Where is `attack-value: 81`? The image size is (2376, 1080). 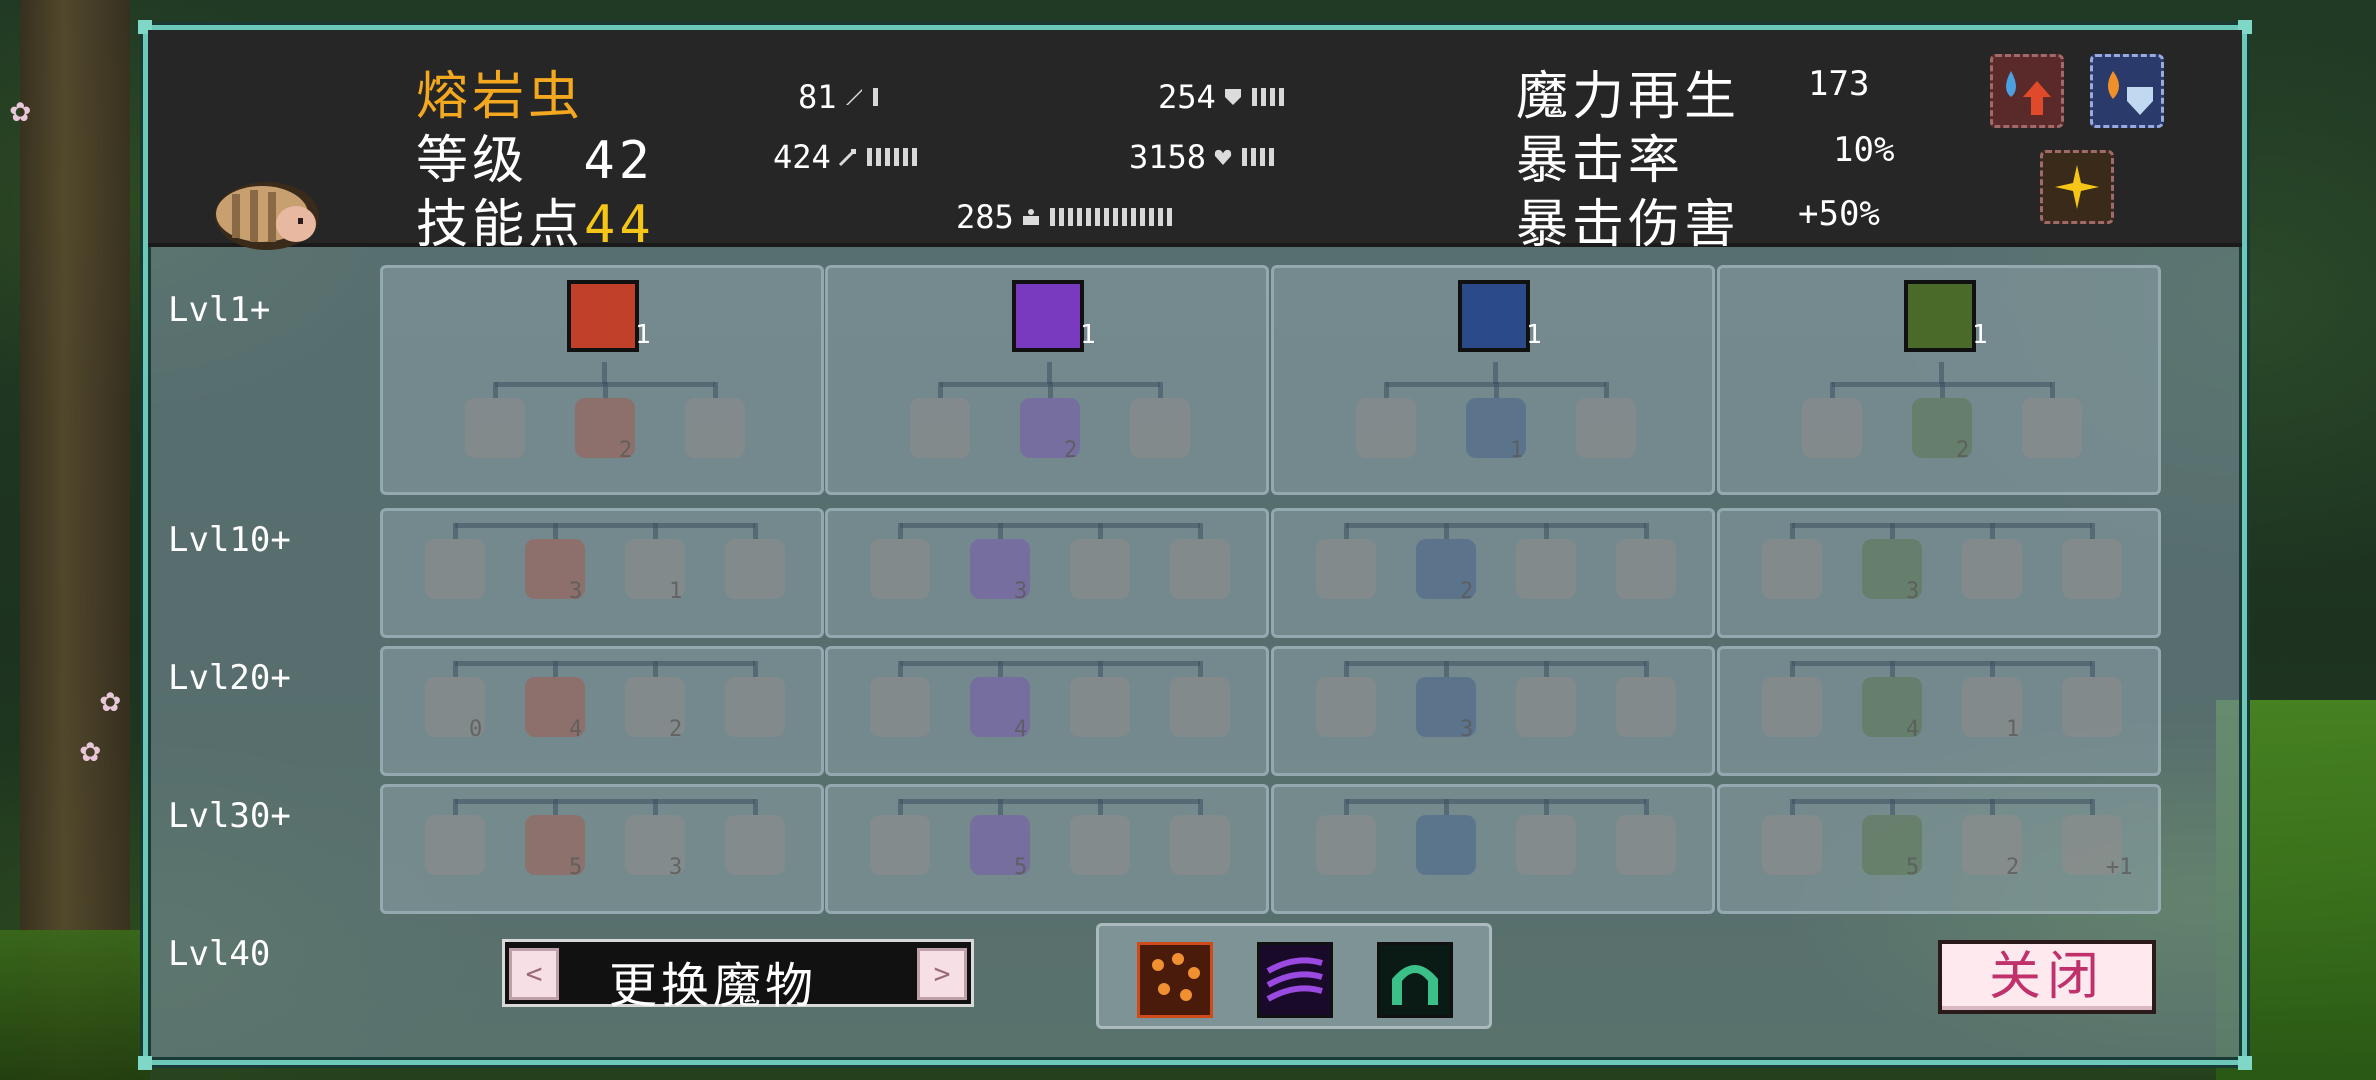 attack-value: 81 is located at coordinates (817, 97).